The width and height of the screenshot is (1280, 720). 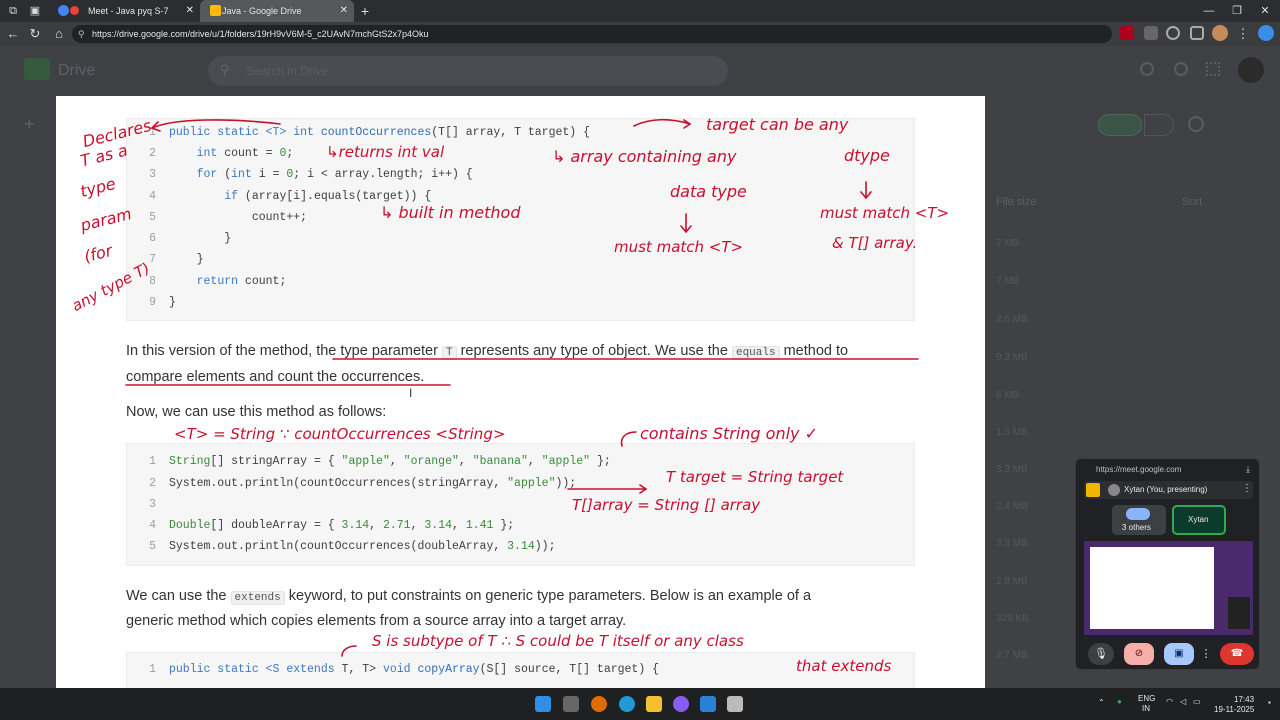 I want to click on annotation-note: T target = String target, so click(x=755, y=477).